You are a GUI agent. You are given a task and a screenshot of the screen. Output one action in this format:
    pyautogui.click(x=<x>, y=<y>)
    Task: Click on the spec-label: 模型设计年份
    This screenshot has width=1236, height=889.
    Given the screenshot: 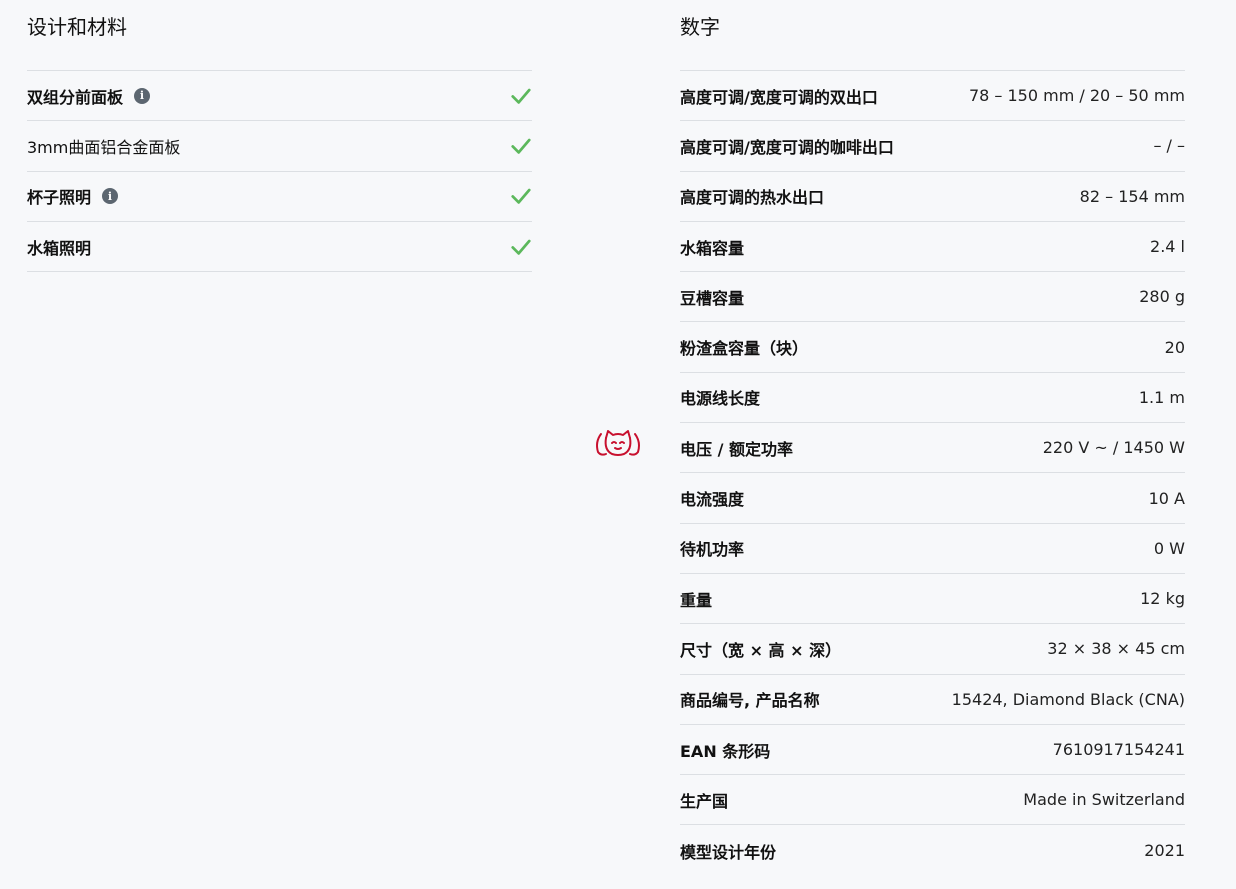 What is the action you would take?
    pyautogui.click(x=728, y=852)
    